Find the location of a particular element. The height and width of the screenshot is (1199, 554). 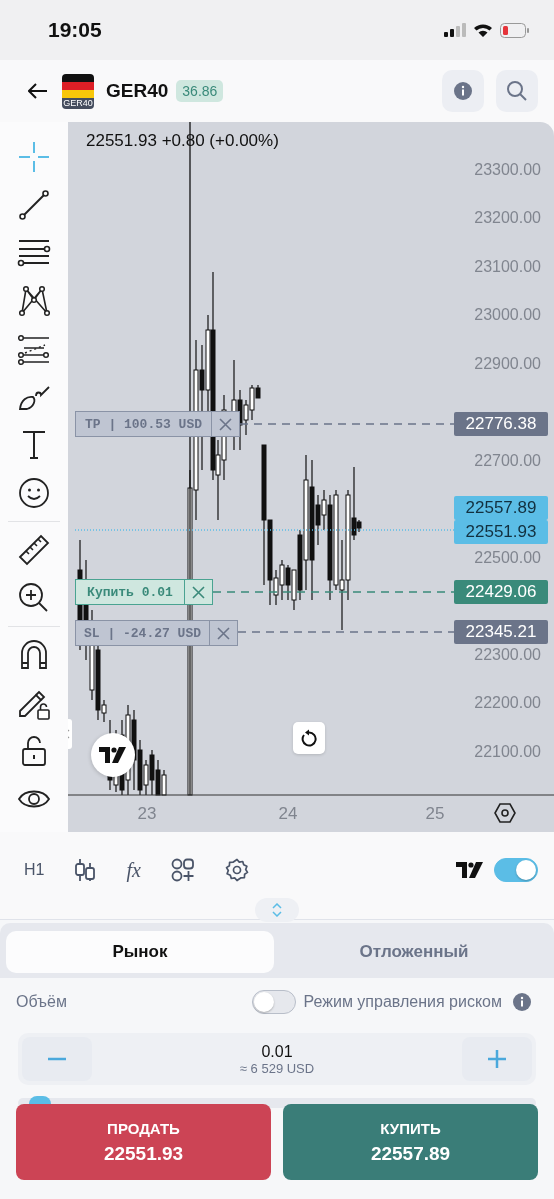

plus-icon is located at coordinates (497, 1059).